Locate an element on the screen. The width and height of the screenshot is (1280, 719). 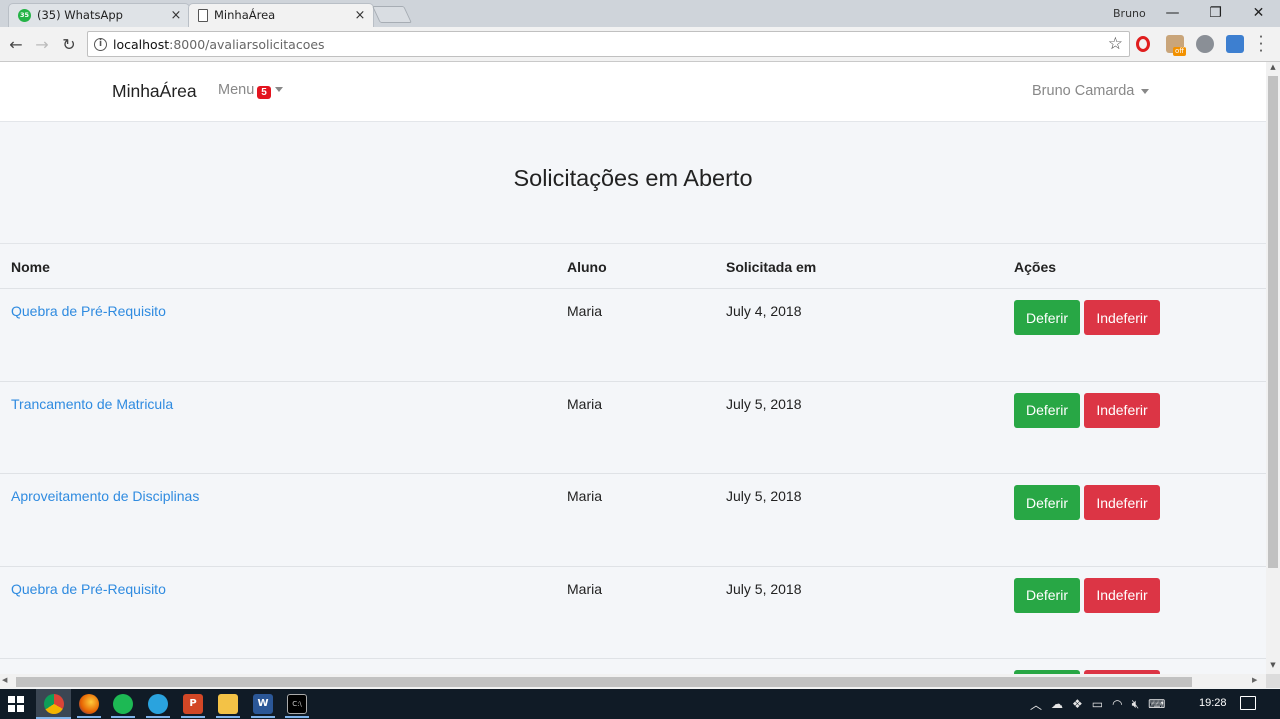
scroll-up-arrow-icon: ▲ is located at coordinates (1273, 69).